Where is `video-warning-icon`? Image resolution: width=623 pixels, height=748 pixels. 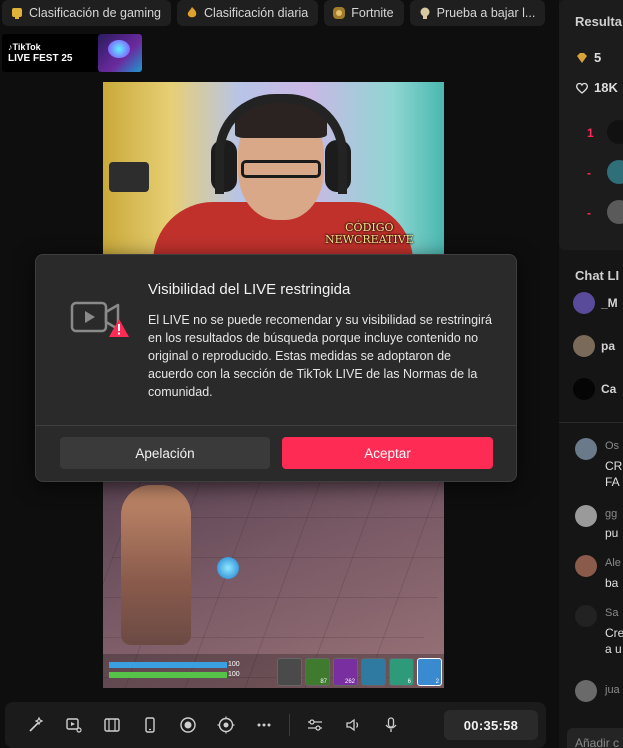 video-warning-icon is located at coordinates (100, 319).